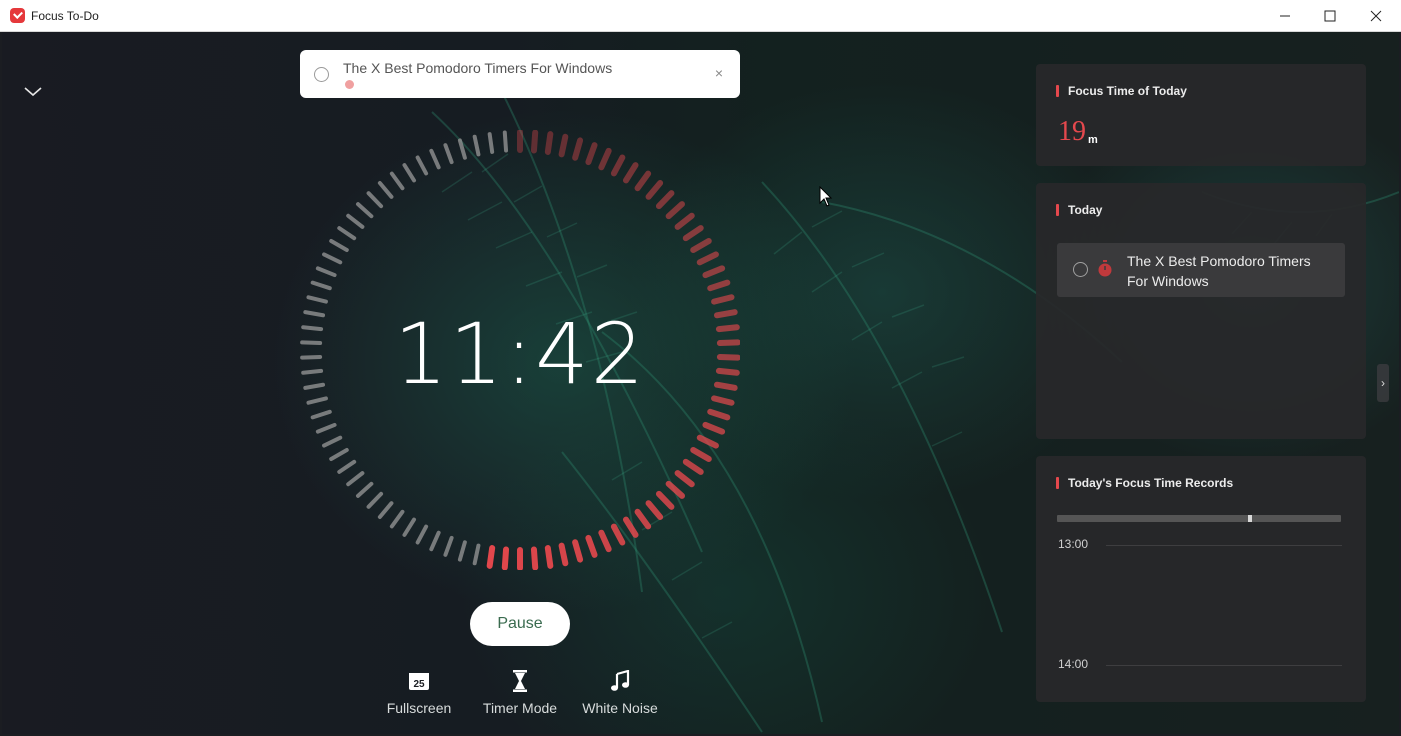  What do you see at coordinates (349, 84) in the screenshot?
I see `tomato-icon` at bounding box center [349, 84].